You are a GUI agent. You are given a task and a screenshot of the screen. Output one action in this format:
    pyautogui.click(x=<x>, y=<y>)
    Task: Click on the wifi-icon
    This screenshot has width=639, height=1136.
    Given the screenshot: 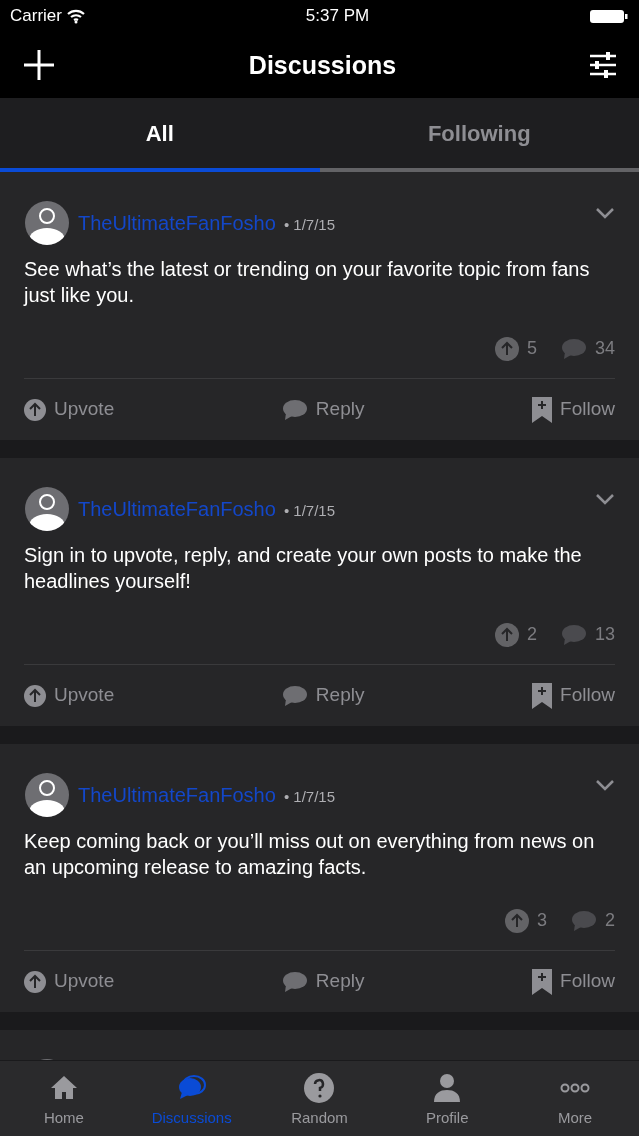 What is the action you would take?
    pyautogui.click(x=75, y=16)
    